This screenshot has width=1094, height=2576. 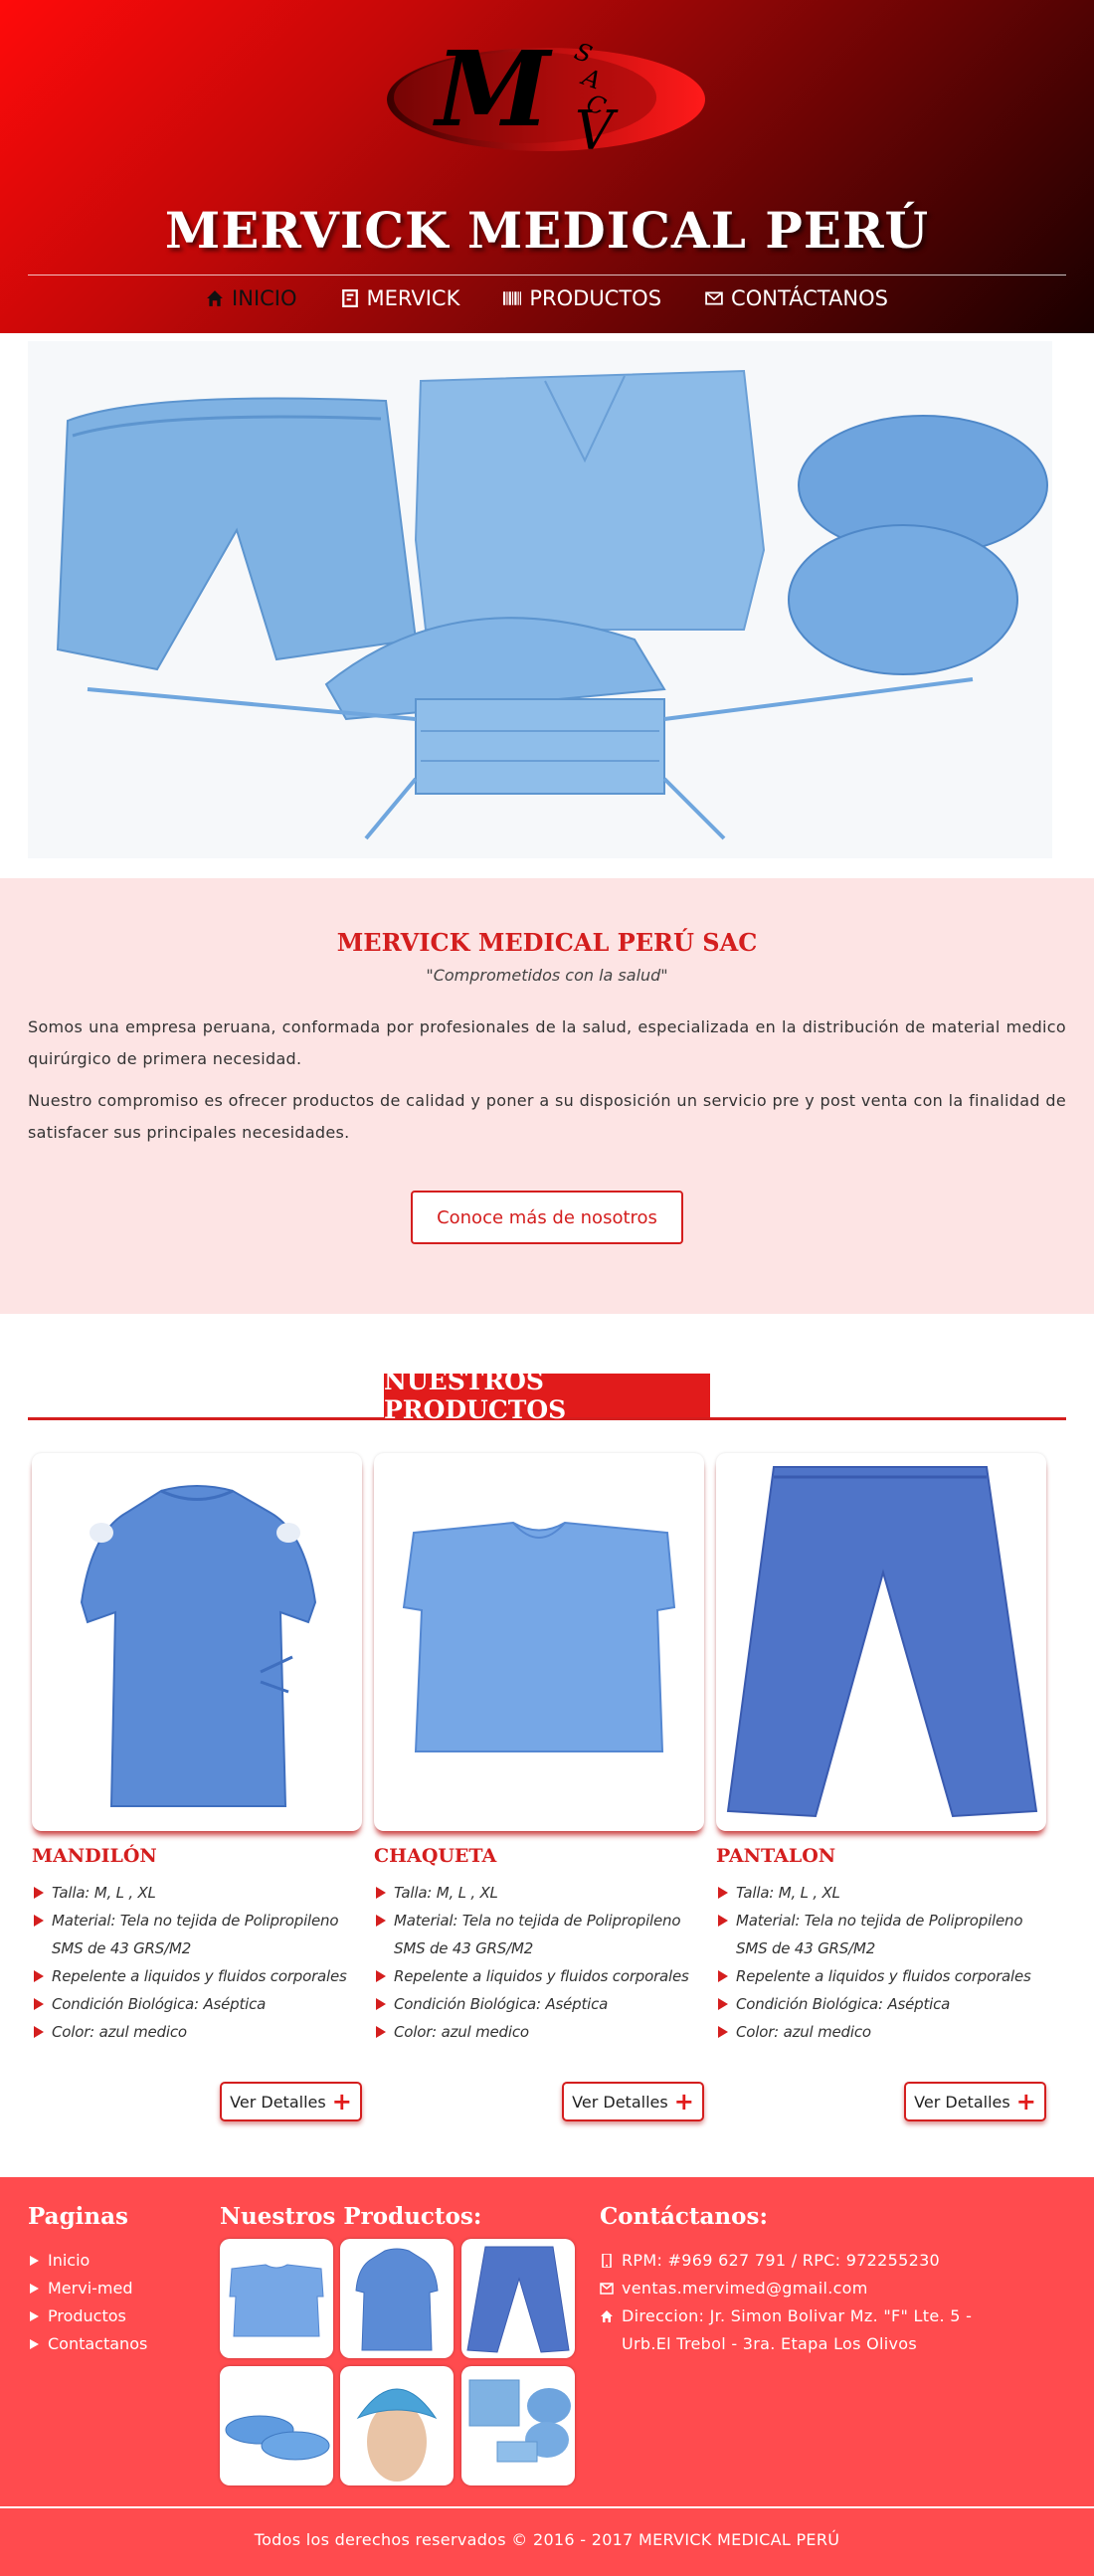 What do you see at coordinates (547, 1217) in the screenshot?
I see `about-more-button: Conoce más de nosotros` at bounding box center [547, 1217].